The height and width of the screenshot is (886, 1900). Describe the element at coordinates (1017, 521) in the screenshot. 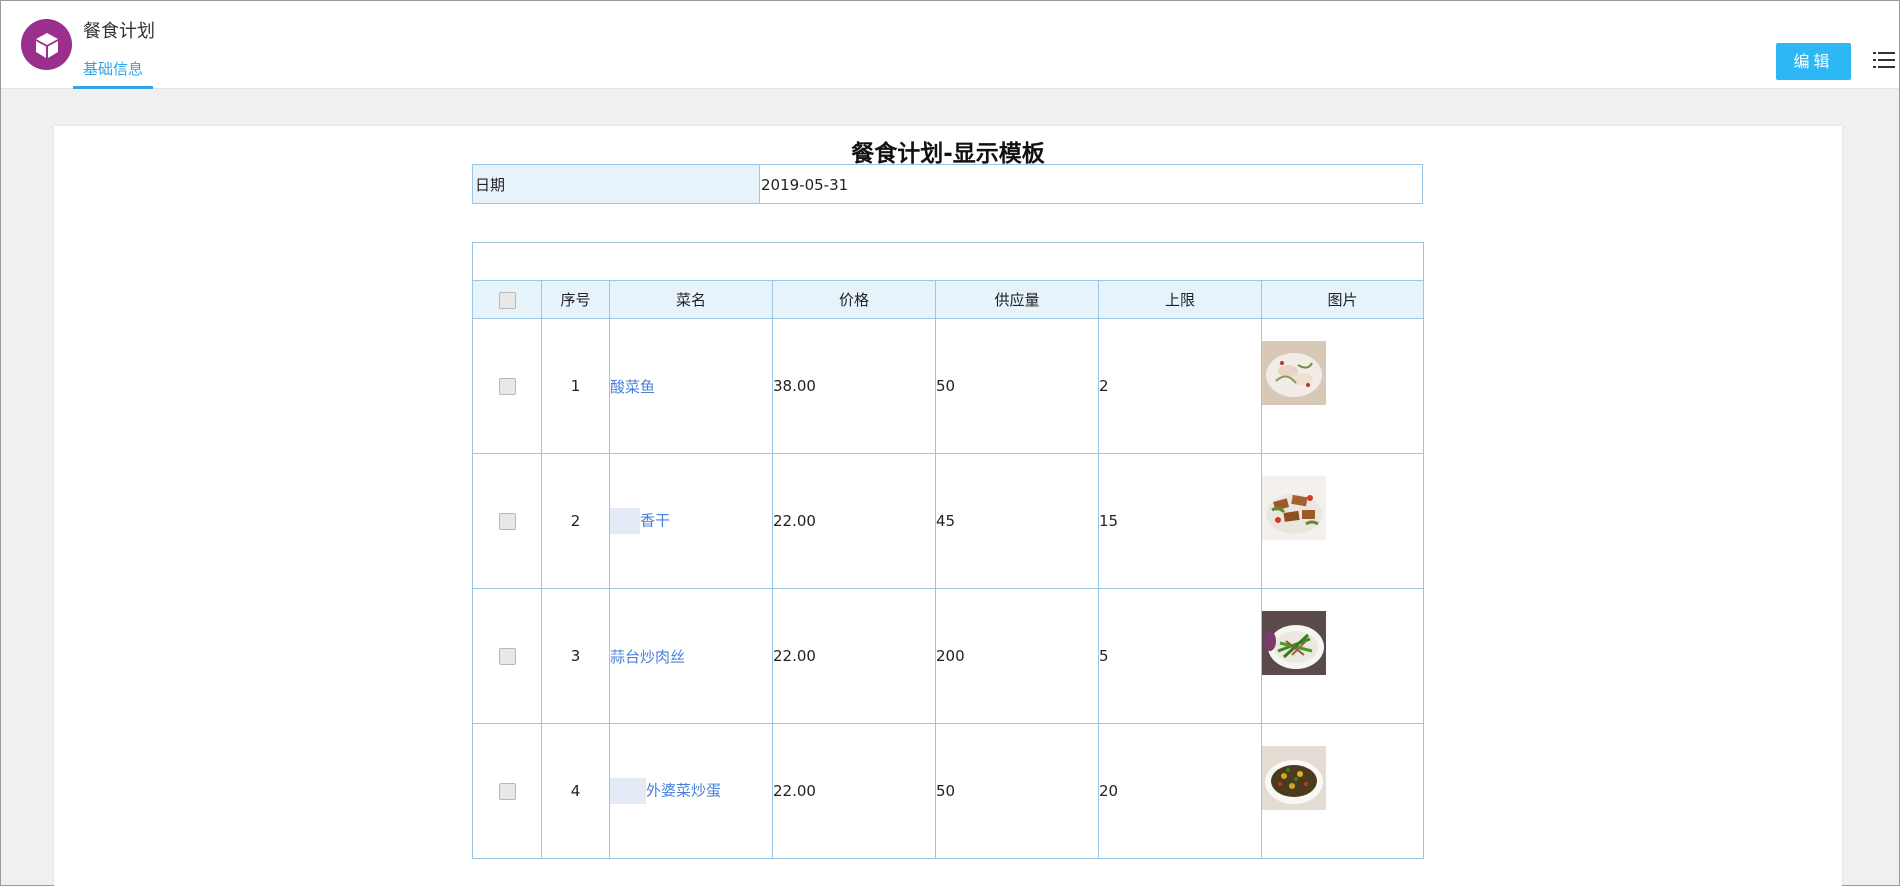

I see `row-supply: 45` at that location.